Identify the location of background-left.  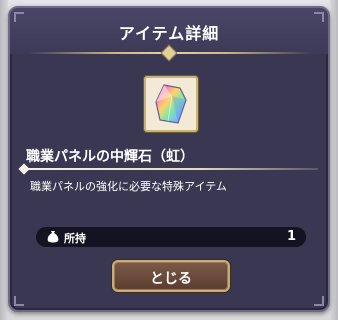
(4, 160).